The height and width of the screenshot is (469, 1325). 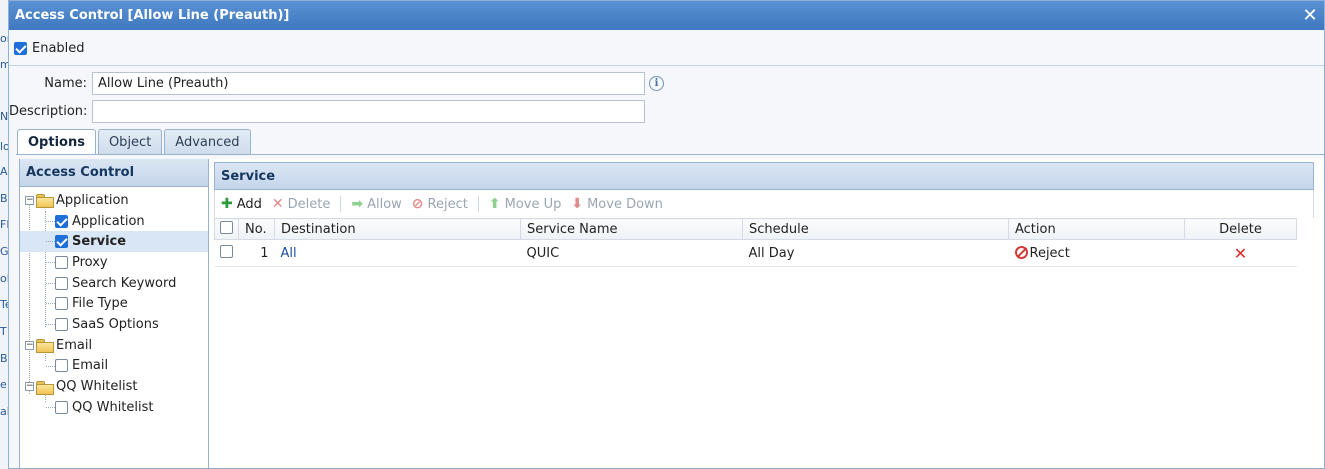 I want to click on move-down-button: ⬇ Move Down, so click(x=617, y=204).